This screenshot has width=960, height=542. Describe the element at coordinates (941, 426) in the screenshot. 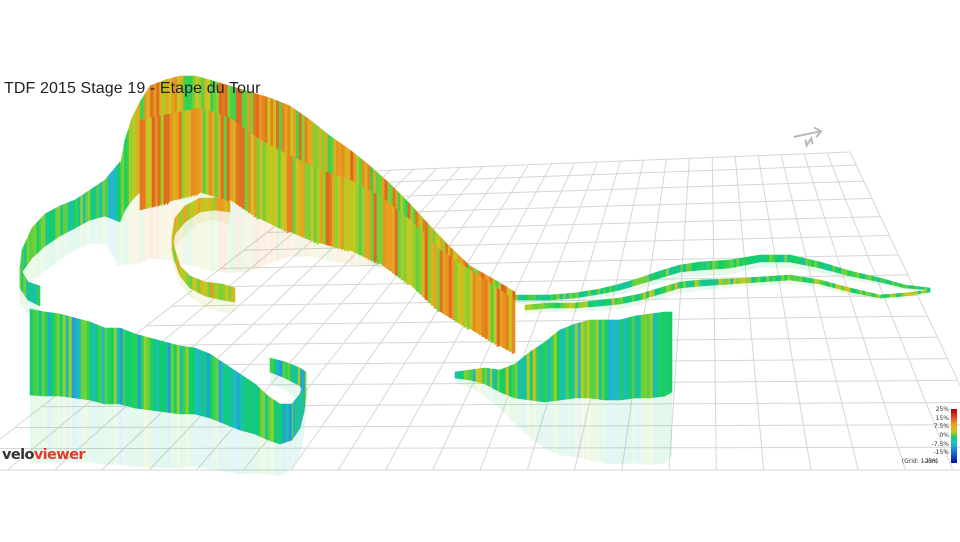

I see `legend-label: 7.5%` at that location.